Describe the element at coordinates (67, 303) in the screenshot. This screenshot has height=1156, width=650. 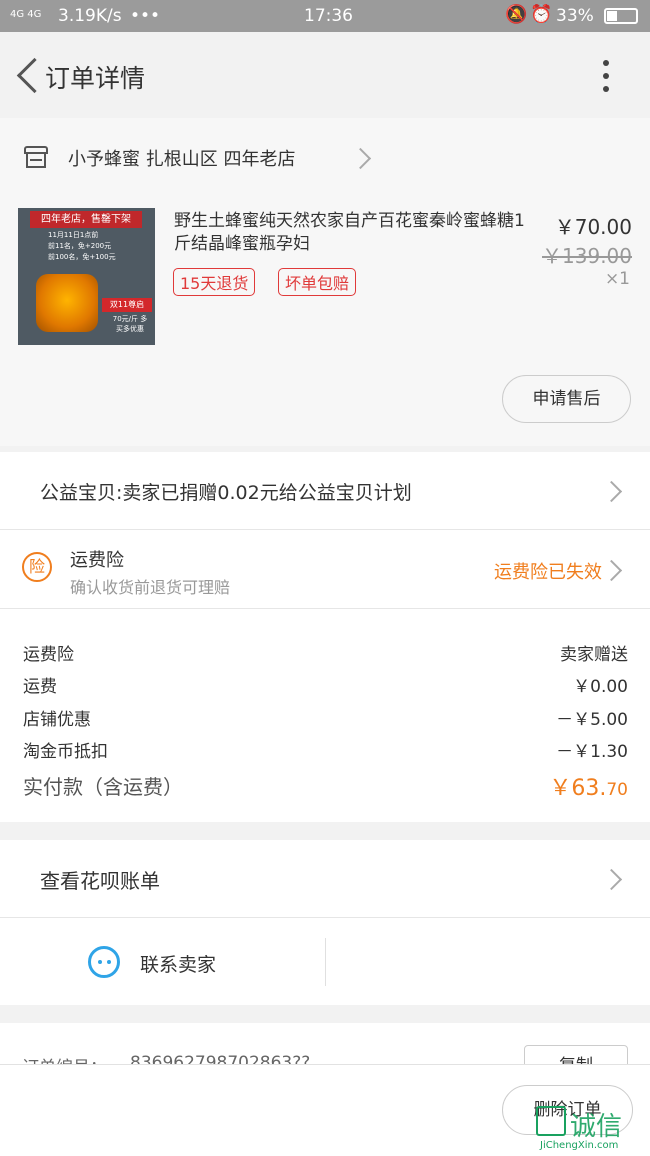
I see `honey-jar-shape` at that location.